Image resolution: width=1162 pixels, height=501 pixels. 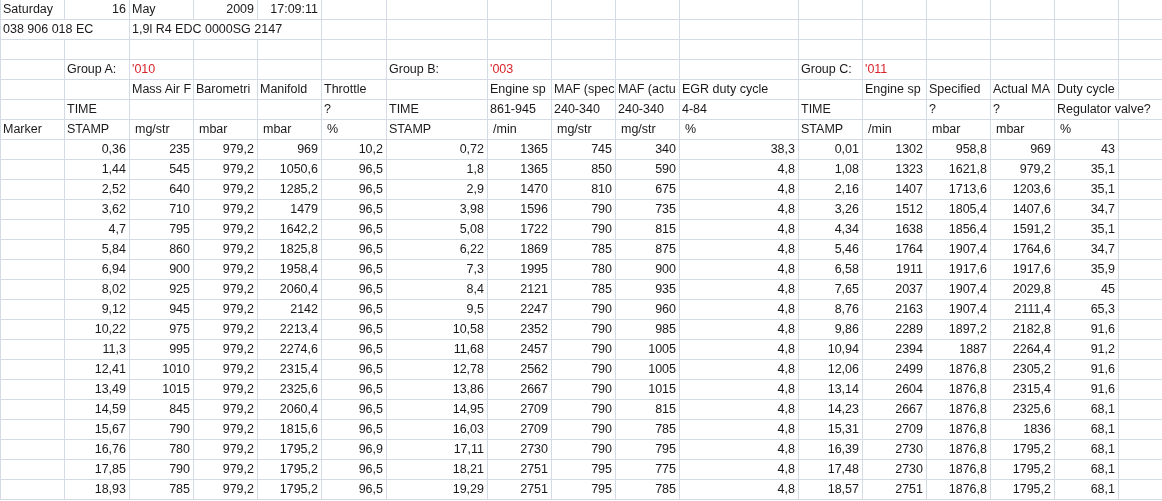 I want to click on table-cell: 2315,4, so click(x=290, y=370).